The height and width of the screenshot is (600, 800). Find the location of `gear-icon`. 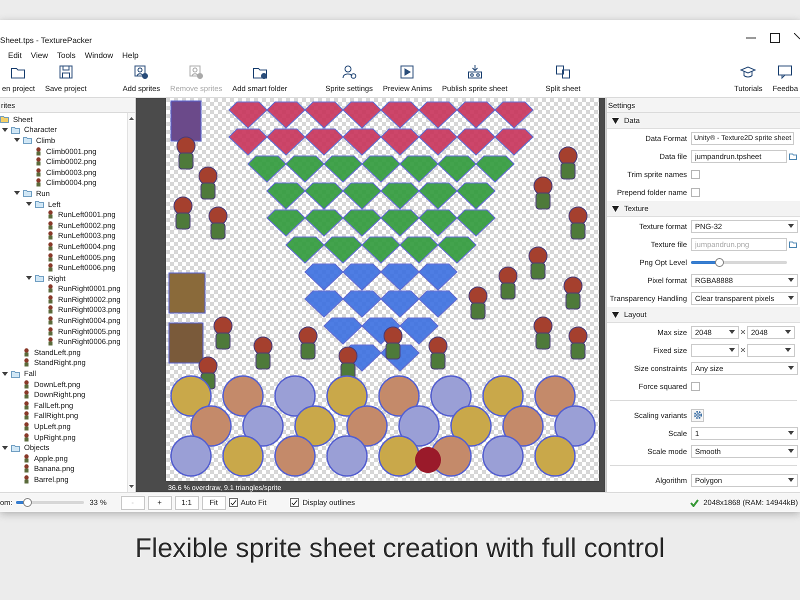

gear-icon is located at coordinates (697, 415).